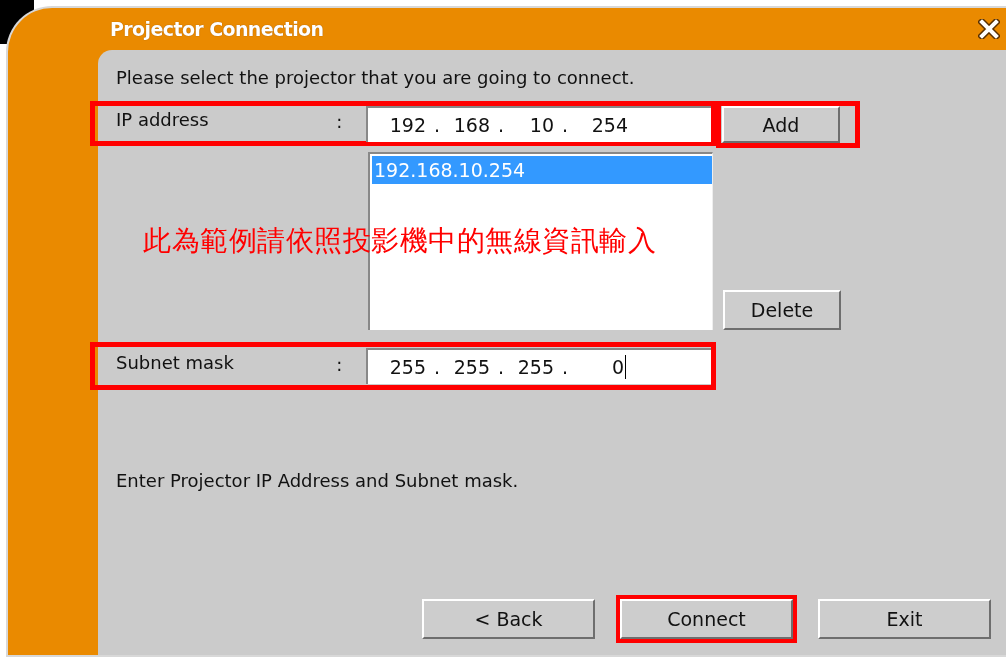 Image resolution: width=1006 pixels, height=662 pixels. I want to click on annotation-note: 此為範例請依照投影機中的無線資訊輸入, so click(399, 241).